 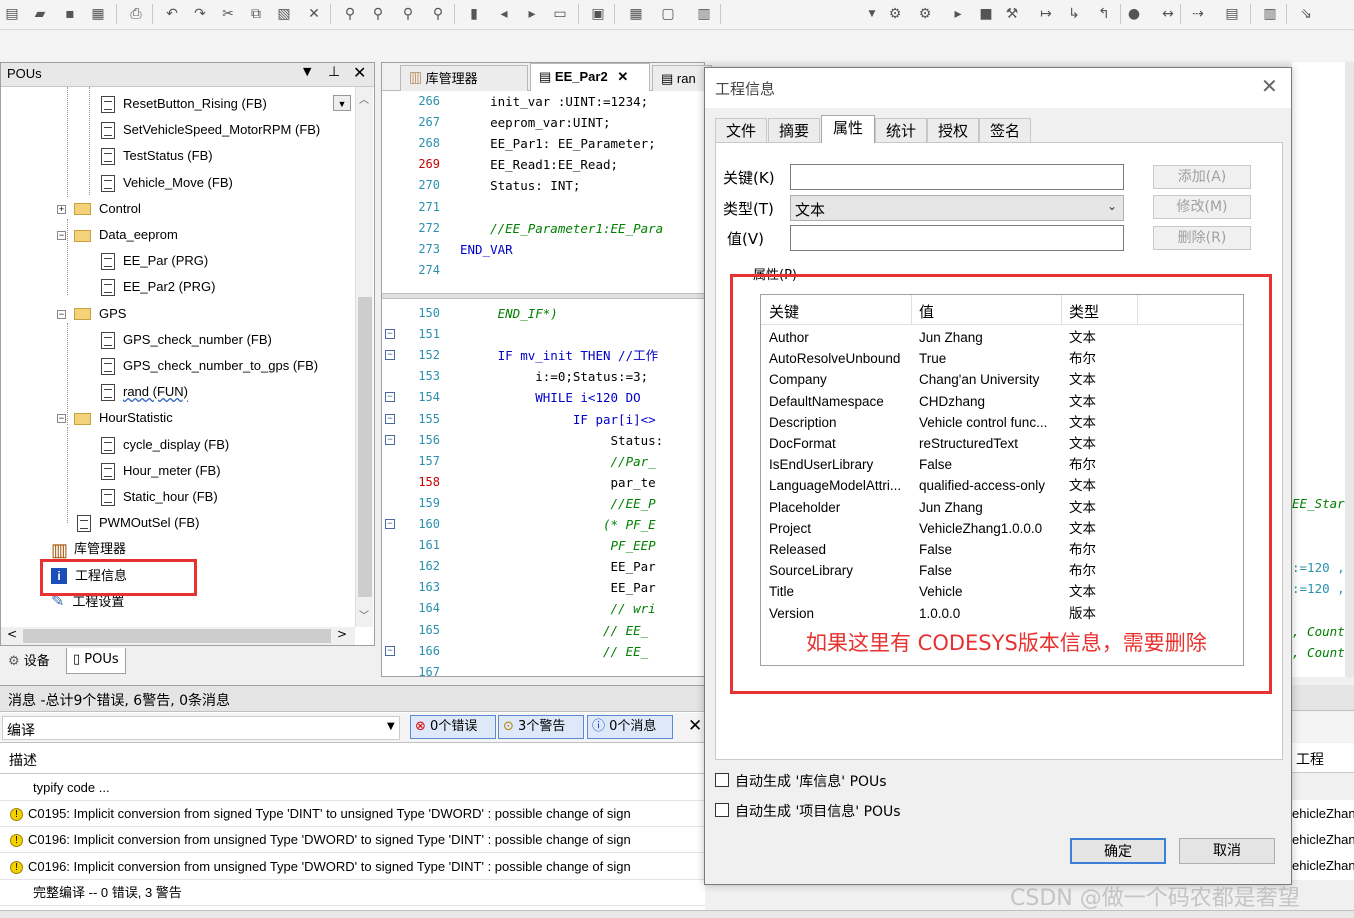 What do you see at coordinates (117, 235) in the screenshot?
I see `tree-folder: − Data_eeprom` at bounding box center [117, 235].